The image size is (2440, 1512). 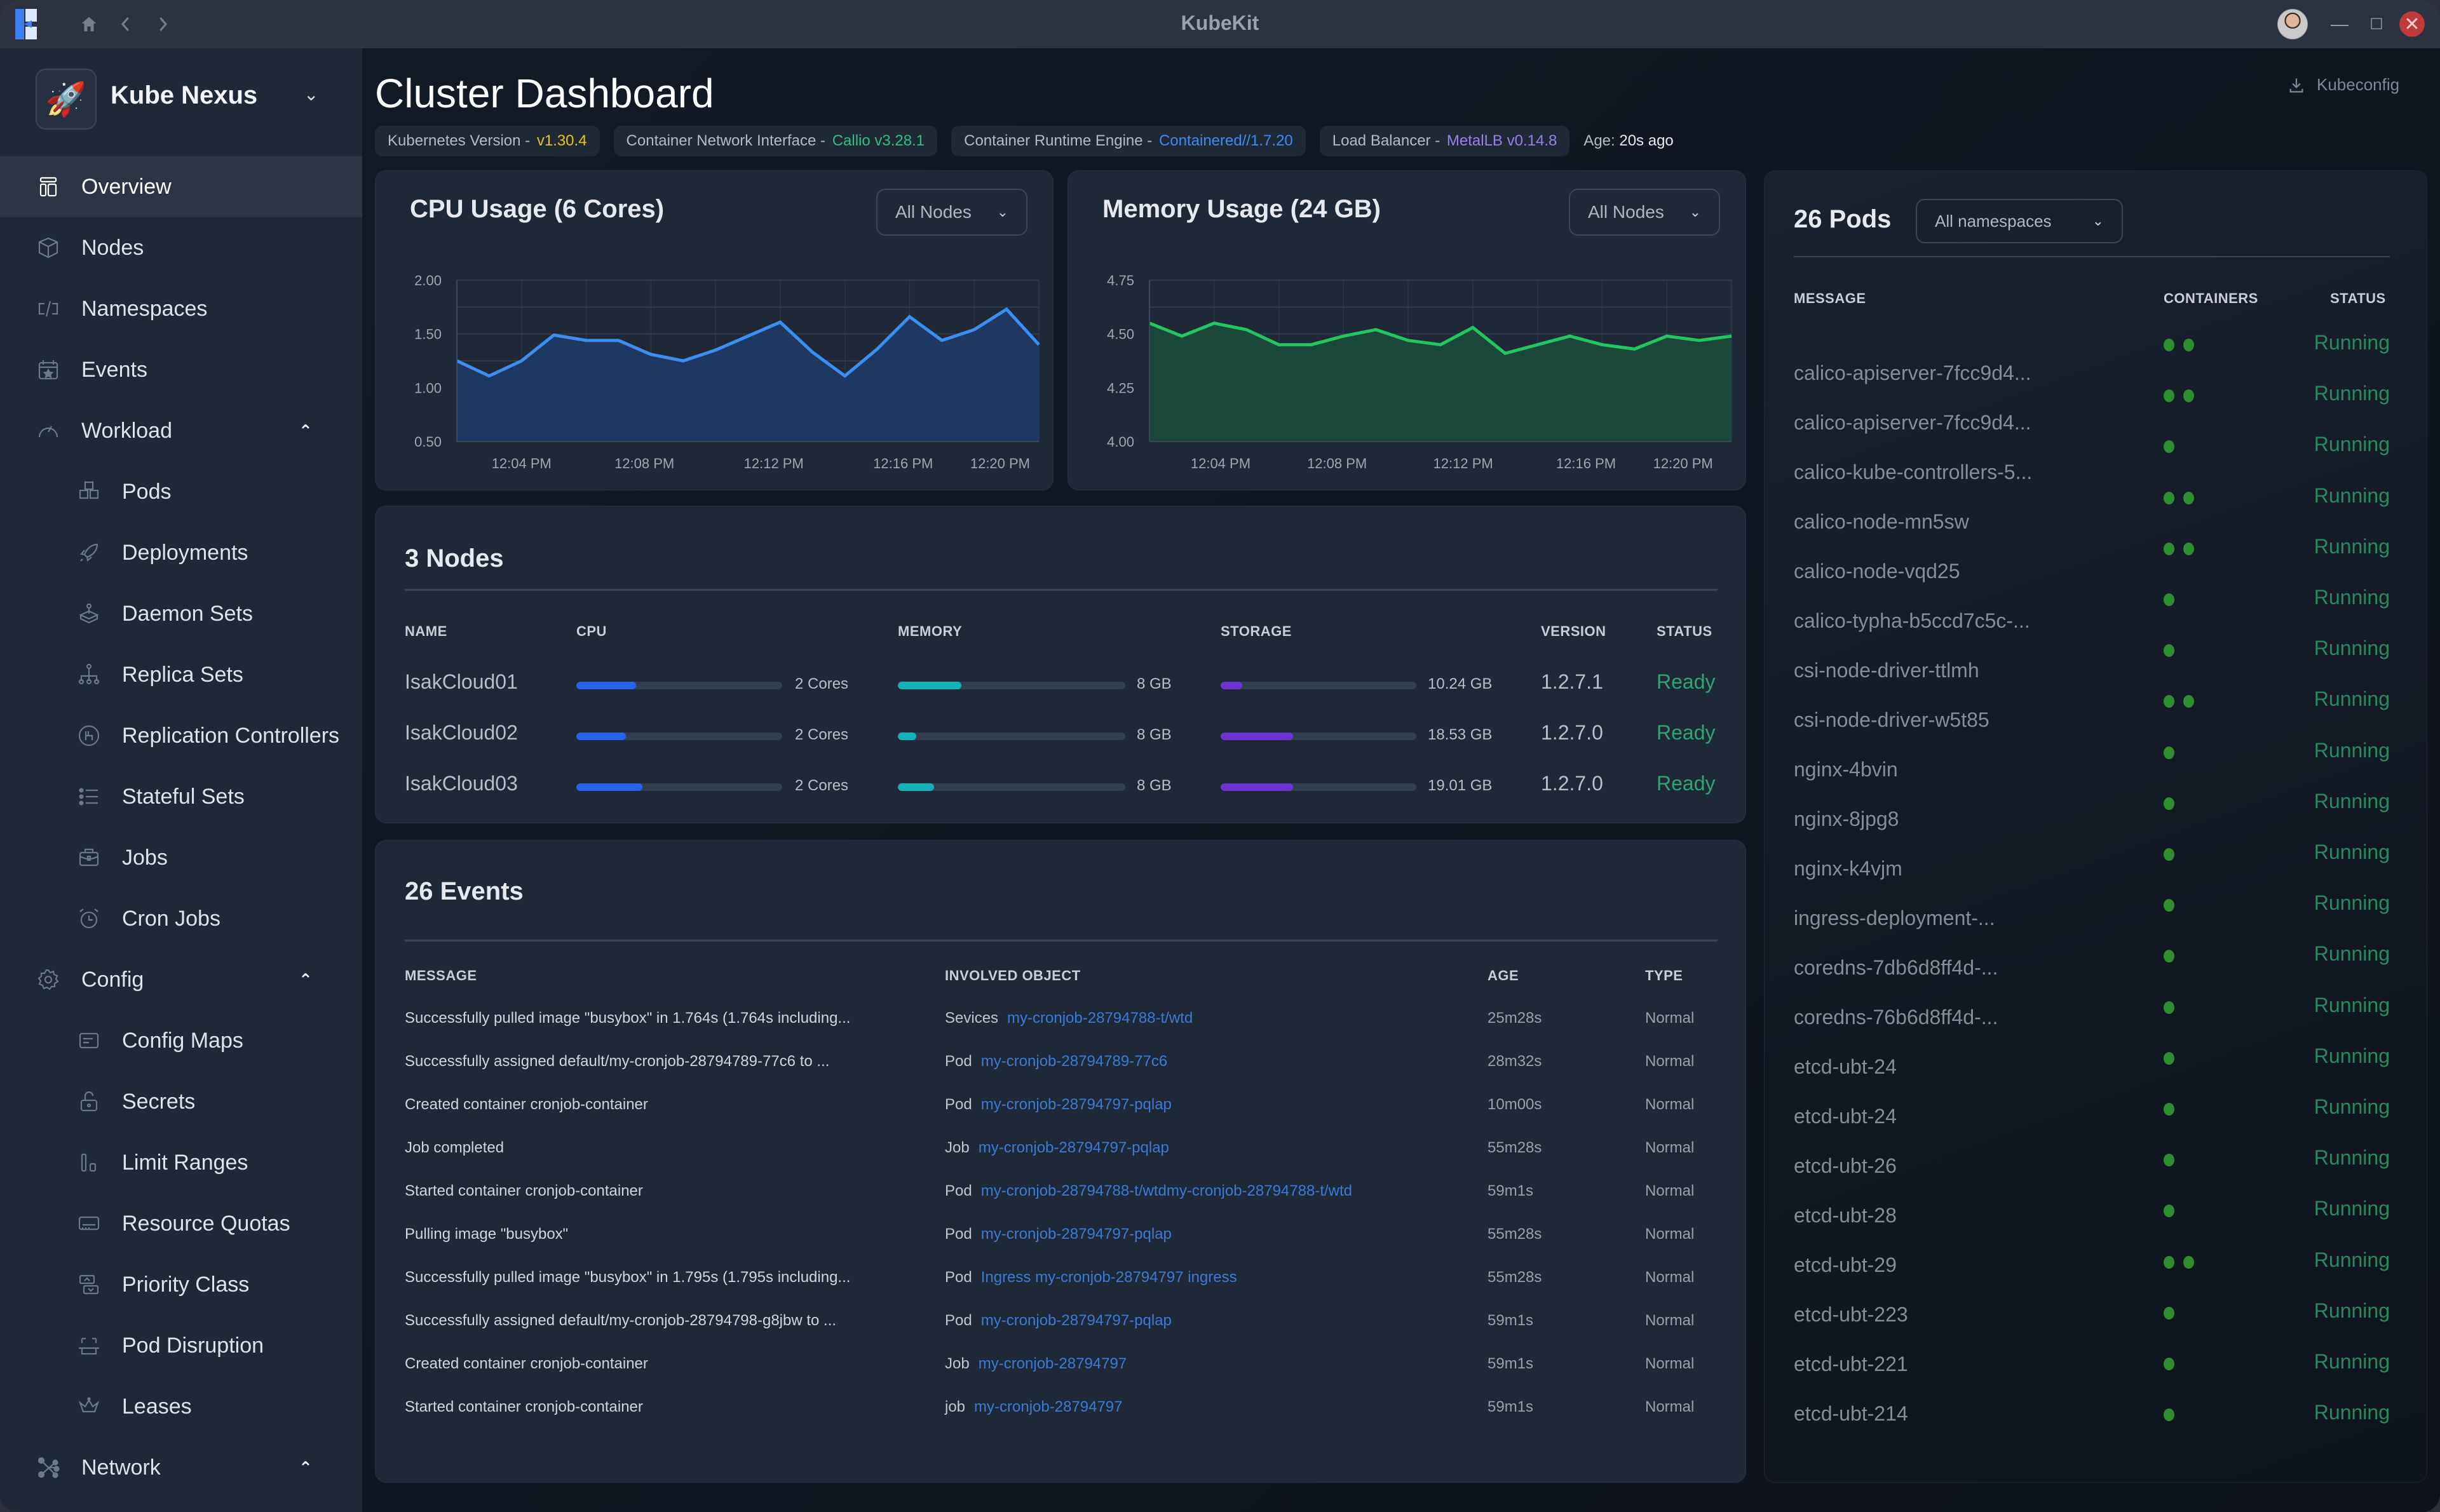 What do you see at coordinates (1120, 442) in the screenshot?
I see `y-tick-label: 4.00` at bounding box center [1120, 442].